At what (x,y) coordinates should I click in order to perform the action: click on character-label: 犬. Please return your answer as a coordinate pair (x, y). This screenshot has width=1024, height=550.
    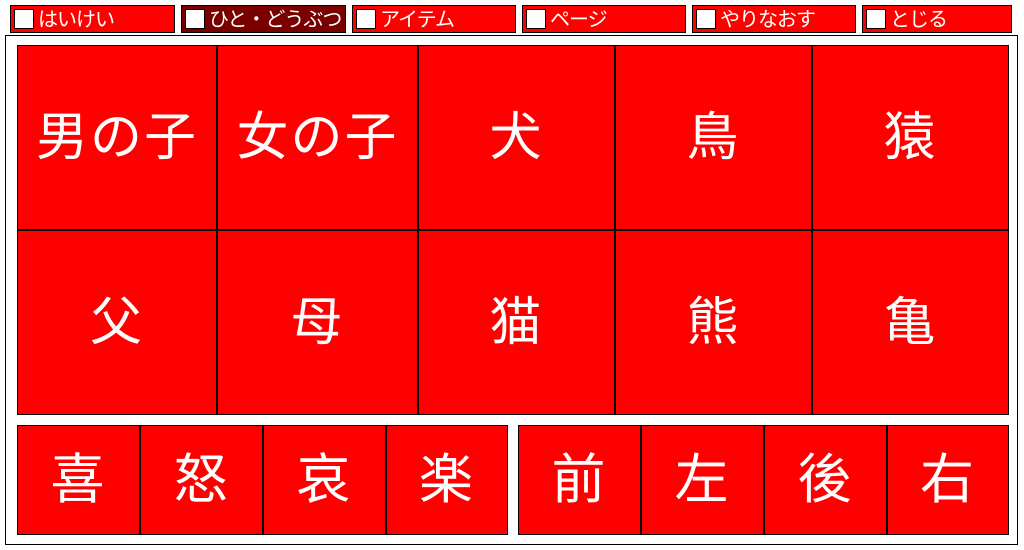
    Looking at the image, I should click on (516, 137).